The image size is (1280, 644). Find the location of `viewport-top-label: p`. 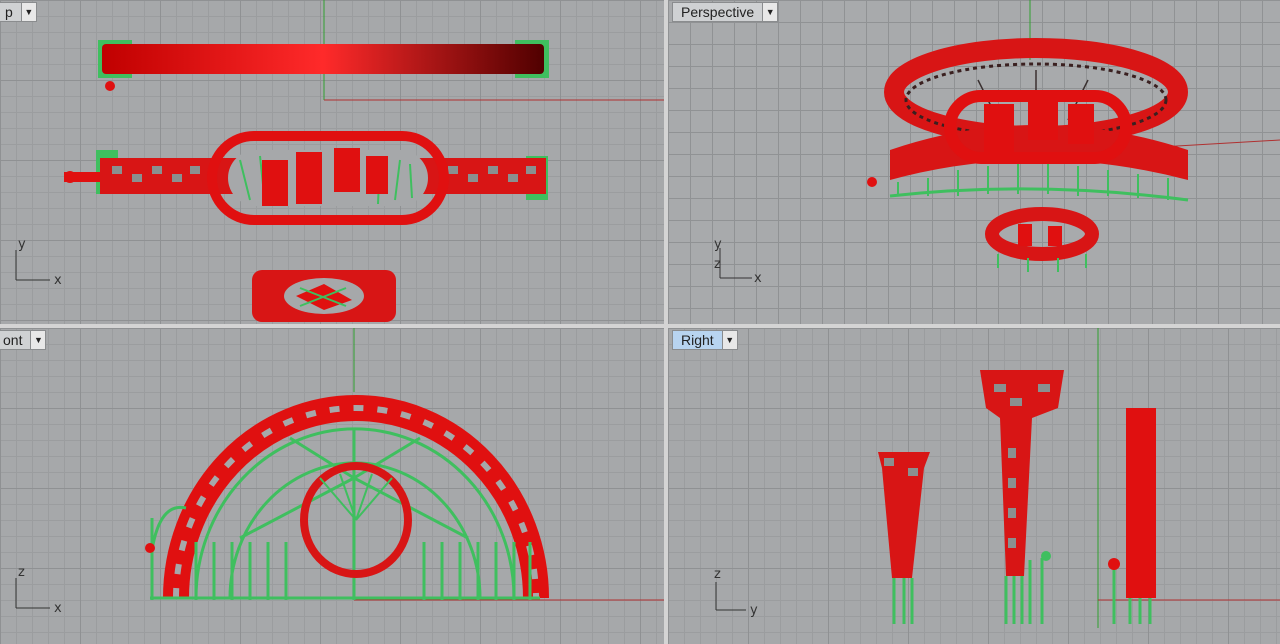

viewport-top-label: p is located at coordinates (11, 12).